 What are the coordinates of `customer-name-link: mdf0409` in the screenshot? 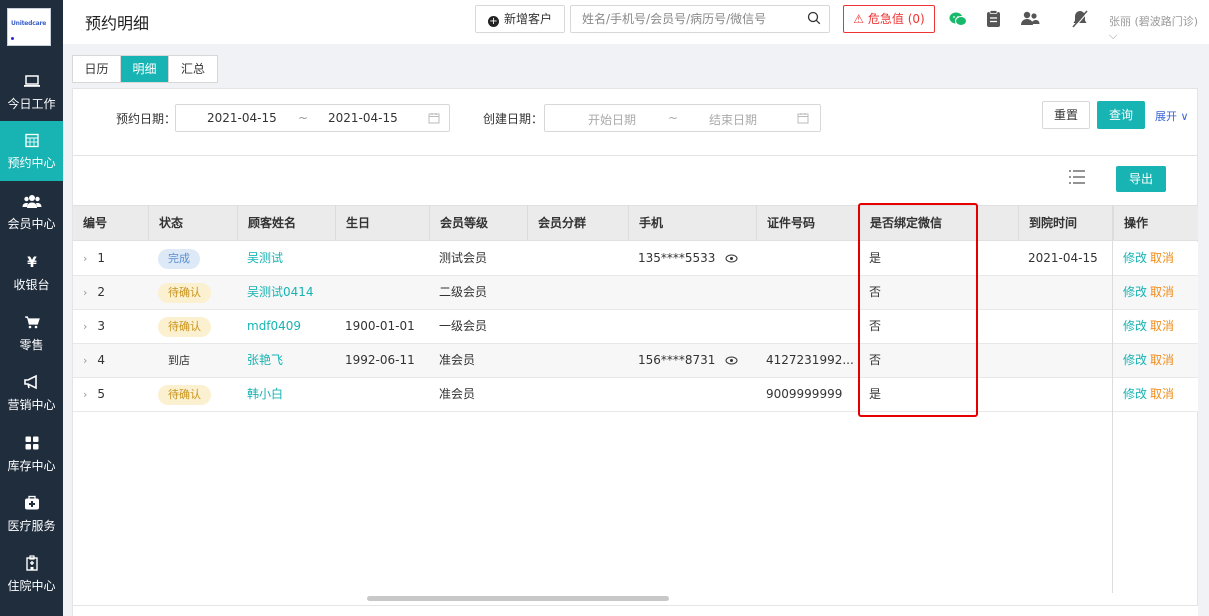 It's located at (274, 326).